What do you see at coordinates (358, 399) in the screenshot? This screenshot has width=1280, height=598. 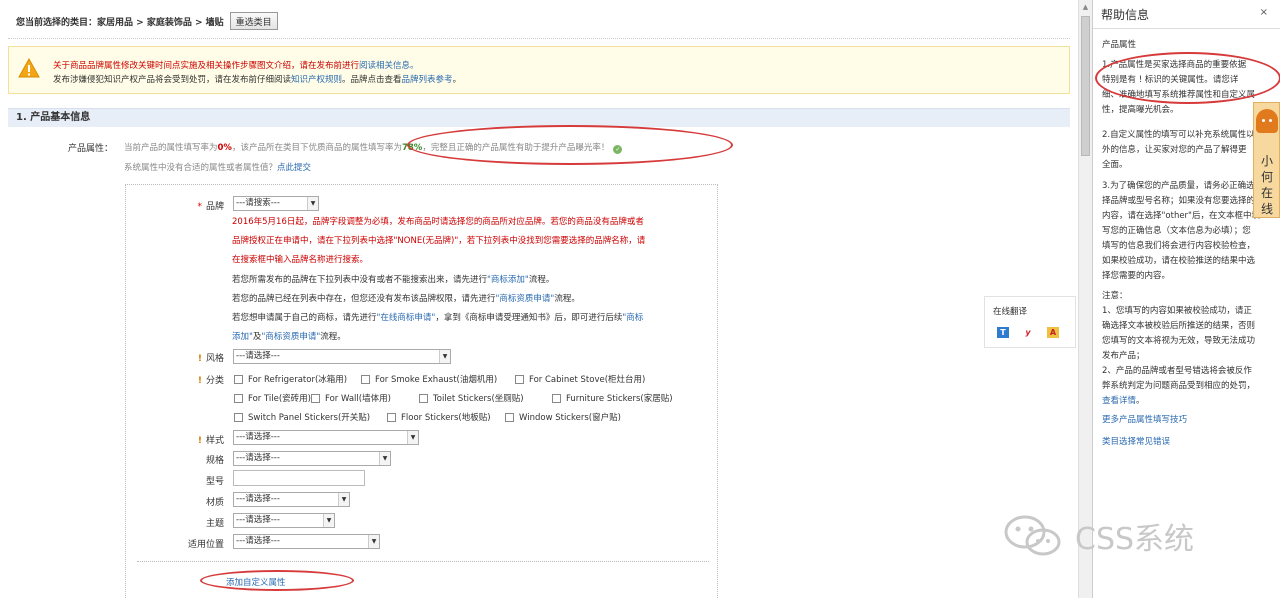 I see `option-label: For Wall(墙体用)` at bounding box center [358, 399].